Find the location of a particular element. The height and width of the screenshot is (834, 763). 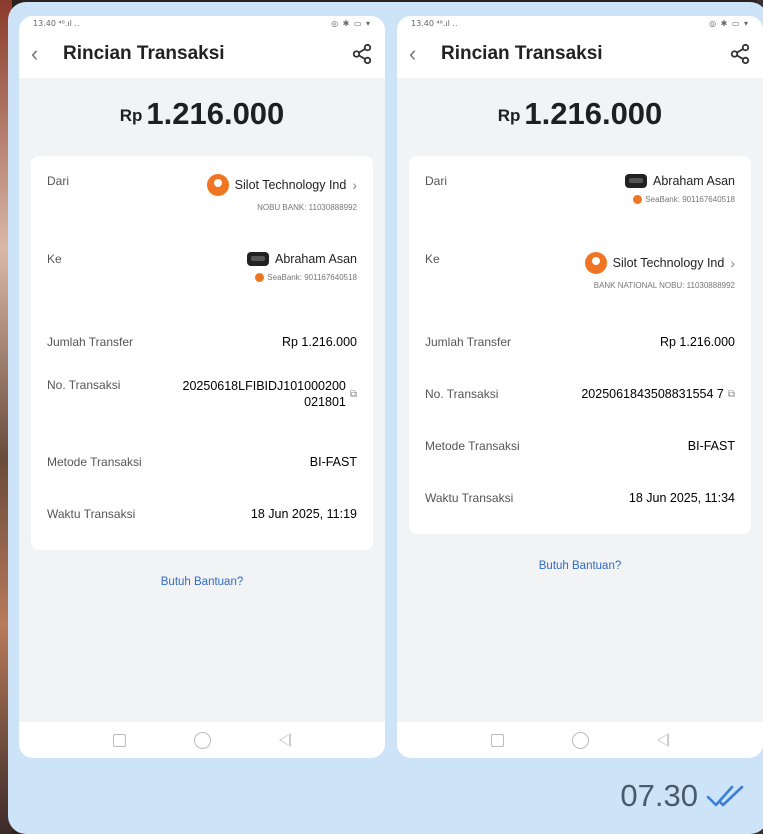

detail-value: 18 Jun 2025, 11:34 is located at coordinates (681, 498).